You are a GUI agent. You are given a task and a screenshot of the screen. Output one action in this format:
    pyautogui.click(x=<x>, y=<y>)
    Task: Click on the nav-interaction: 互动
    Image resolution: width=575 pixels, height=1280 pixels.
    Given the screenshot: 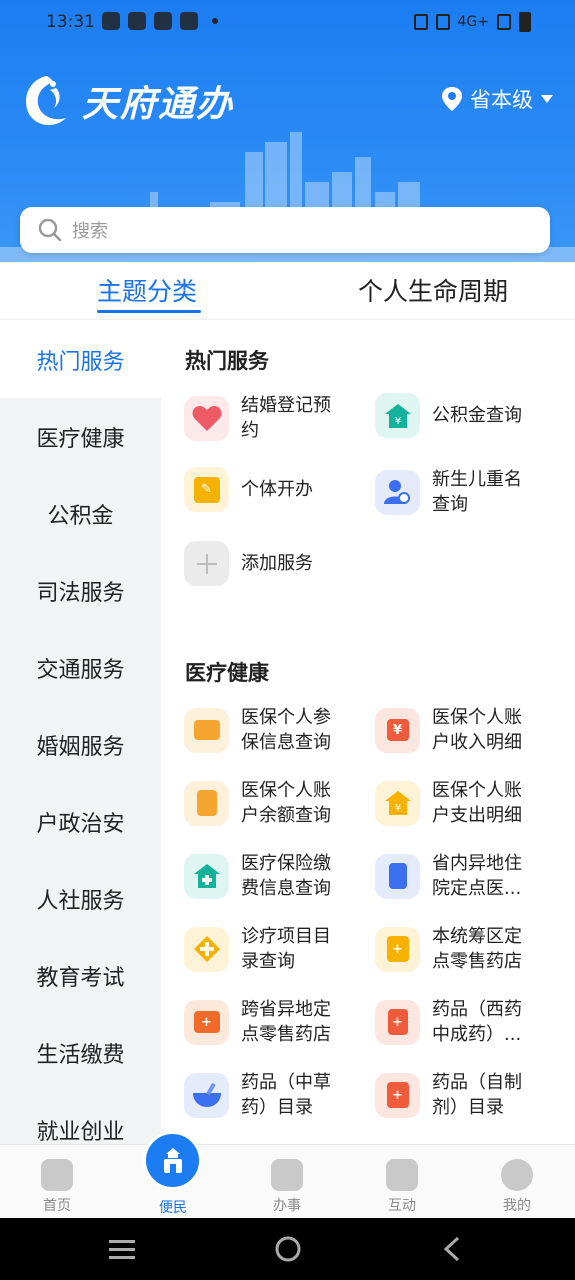 What is the action you would take?
    pyautogui.click(x=402, y=1187)
    